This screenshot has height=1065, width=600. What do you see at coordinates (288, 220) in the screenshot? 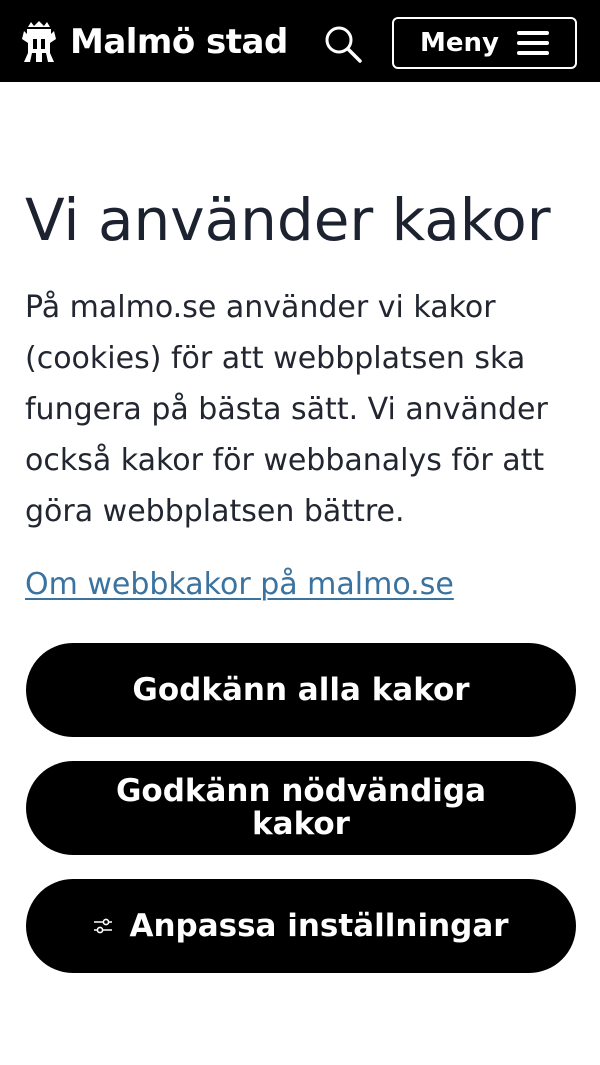
I see `page-title: Vi använder kakor` at bounding box center [288, 220].